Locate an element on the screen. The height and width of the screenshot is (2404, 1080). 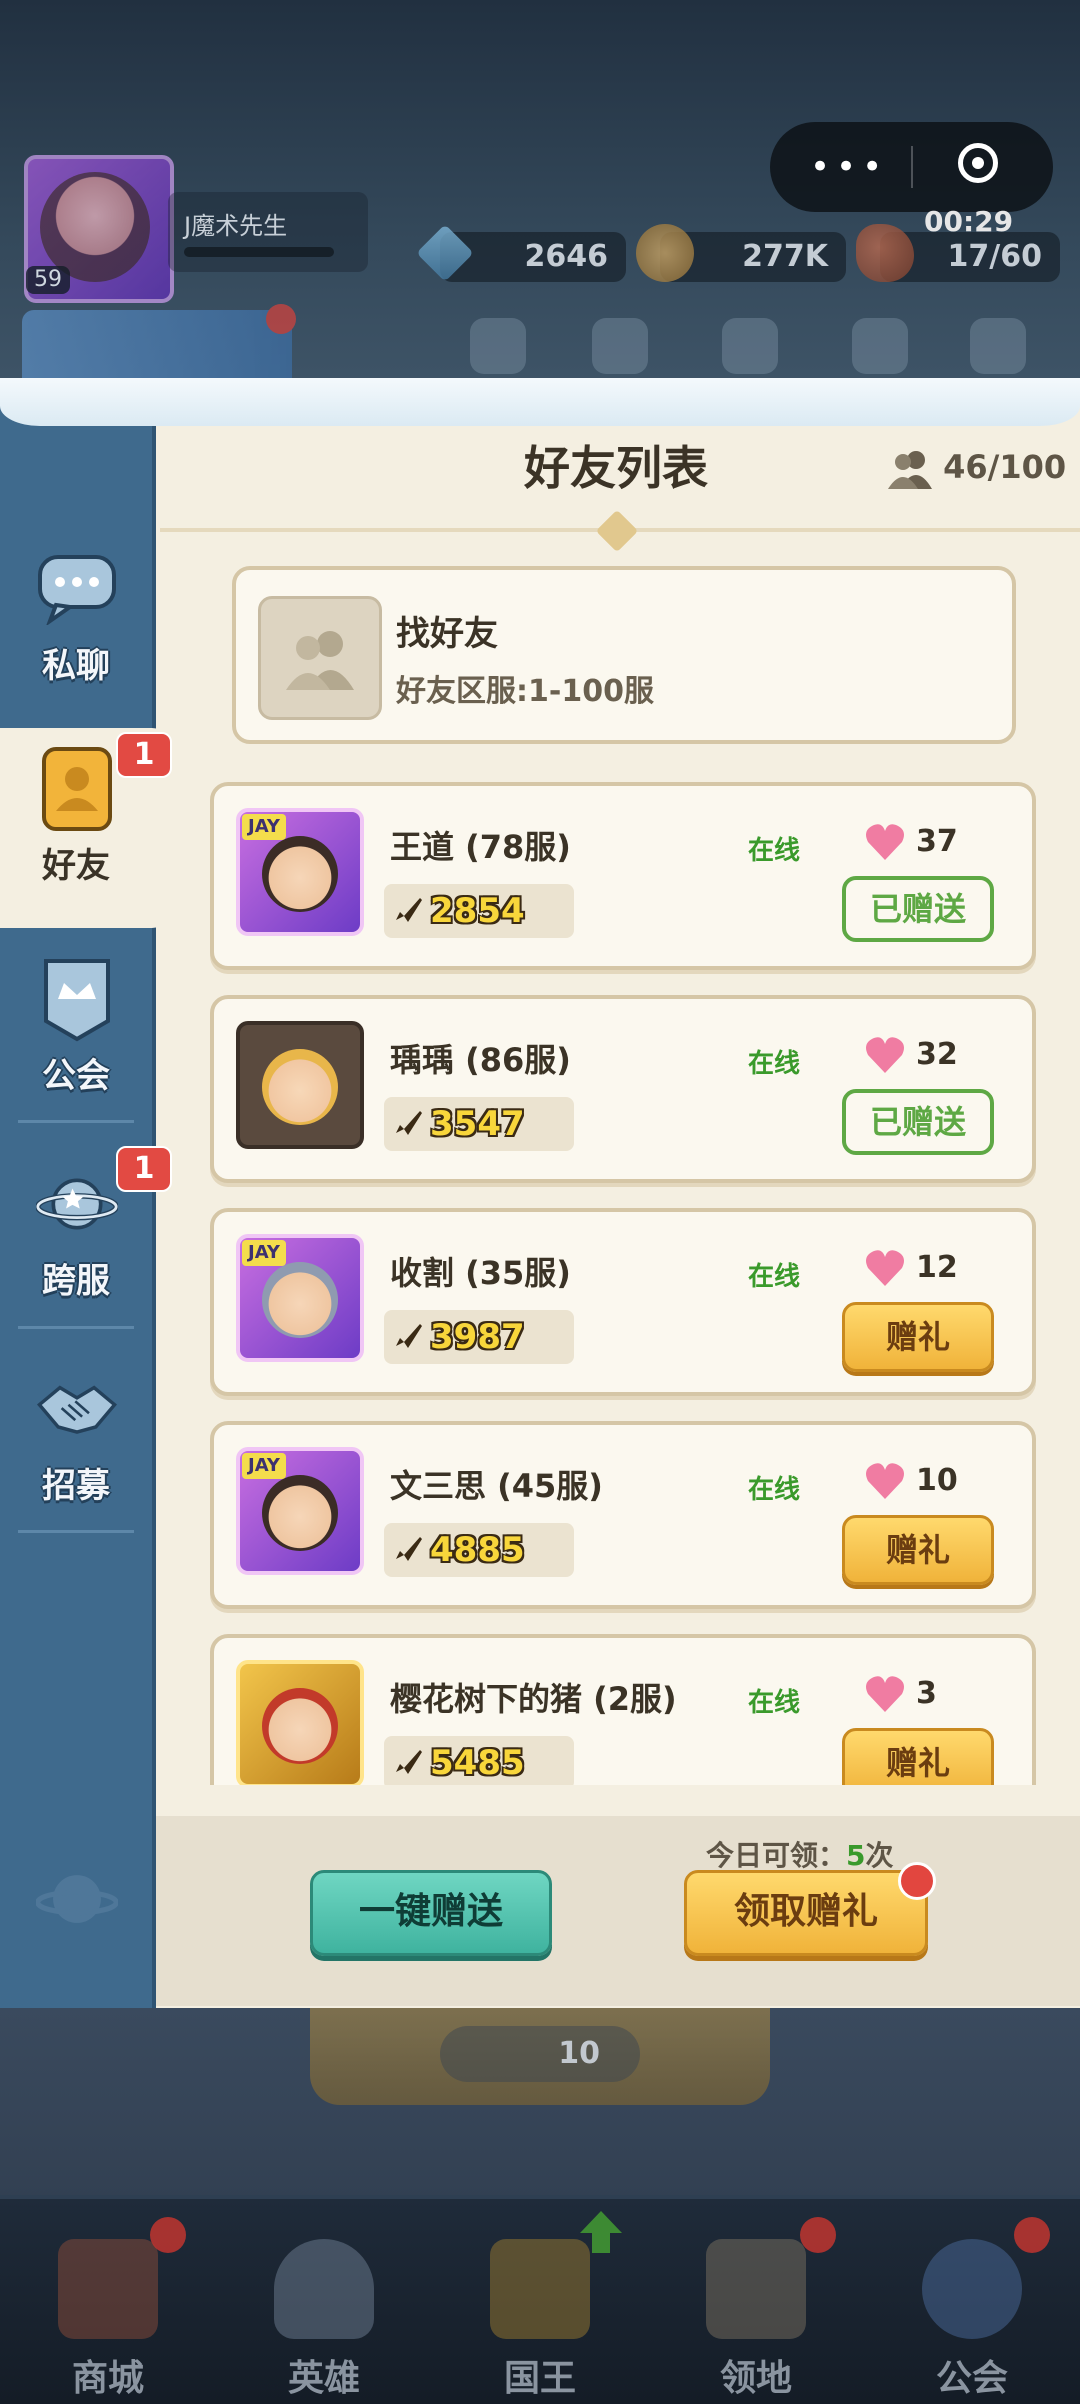
coin-value: 277K is located at coordinates (785, 256).